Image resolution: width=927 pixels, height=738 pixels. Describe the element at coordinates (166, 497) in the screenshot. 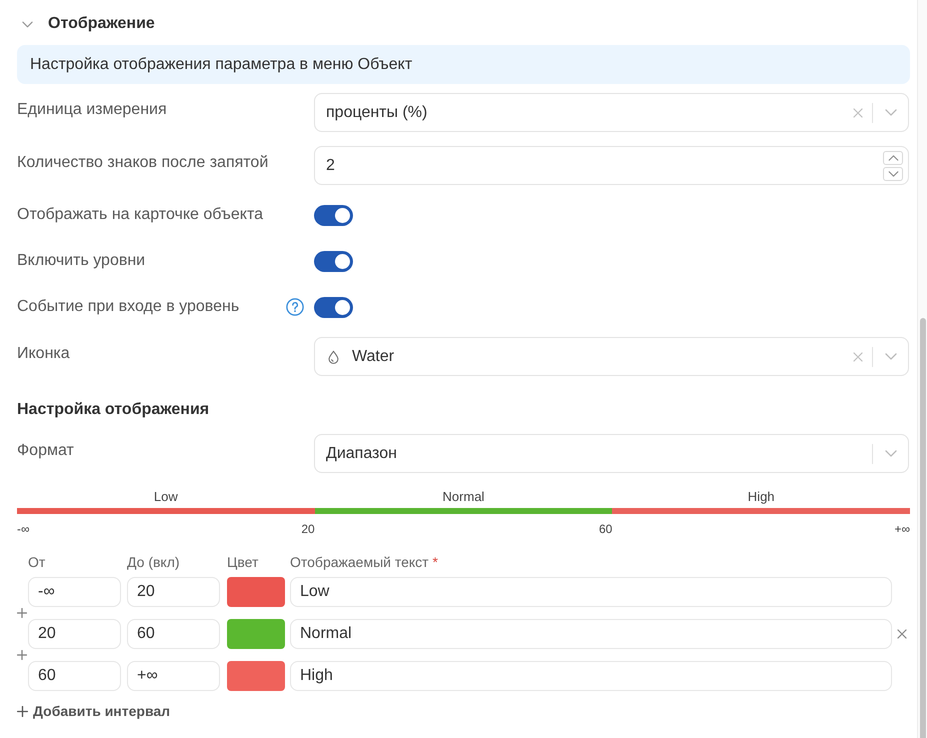

I see `segment-label: Low` at that location.